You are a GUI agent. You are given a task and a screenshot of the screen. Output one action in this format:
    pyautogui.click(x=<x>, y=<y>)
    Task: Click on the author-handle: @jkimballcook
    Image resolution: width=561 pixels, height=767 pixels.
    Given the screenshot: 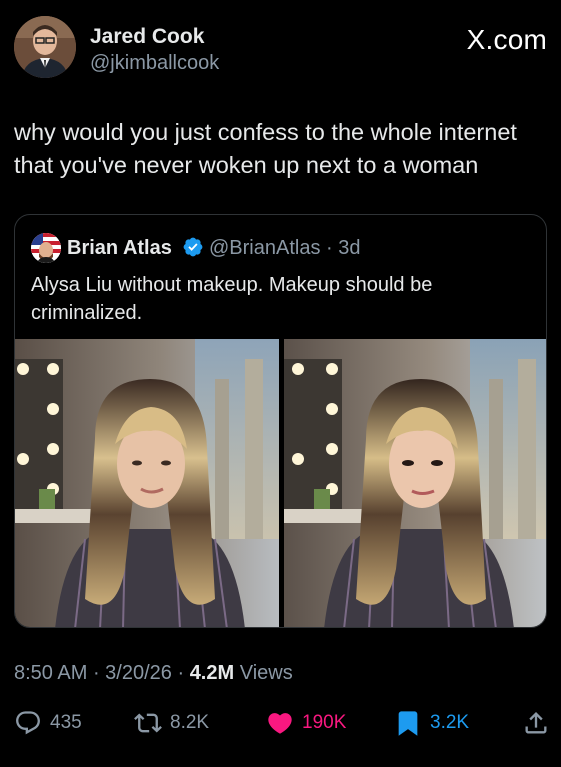 What is the action you would take?
    pyautogui.click(x=154, y=63)
    